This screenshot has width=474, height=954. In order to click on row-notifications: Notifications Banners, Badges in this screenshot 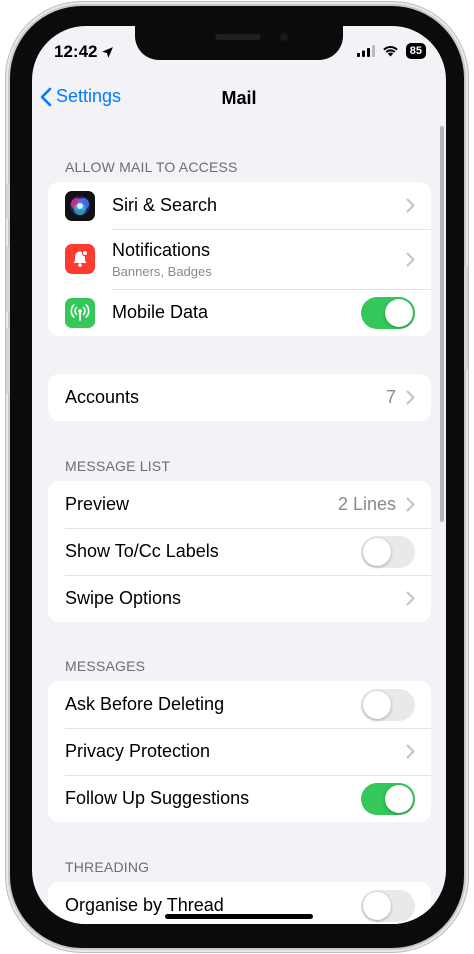, I will do `click(239, 259)`.